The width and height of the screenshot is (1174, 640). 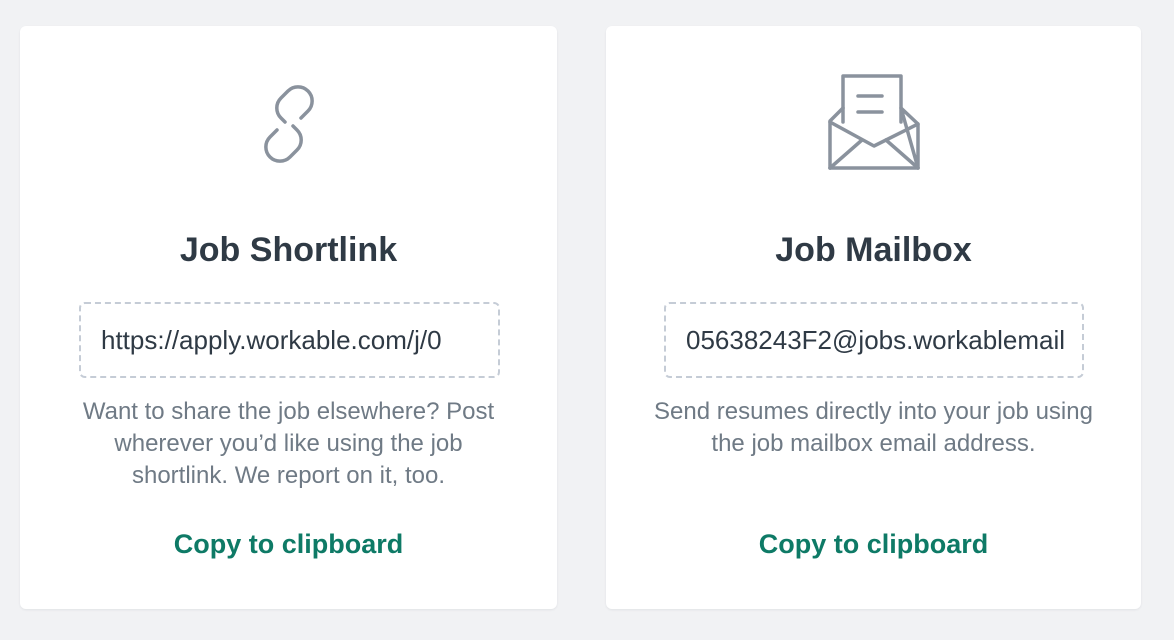 What do you see at coordinates (873, 250) in the screenshot?
I see `mailbox-title: Job Mailbox` at bounding box center [873, 250].